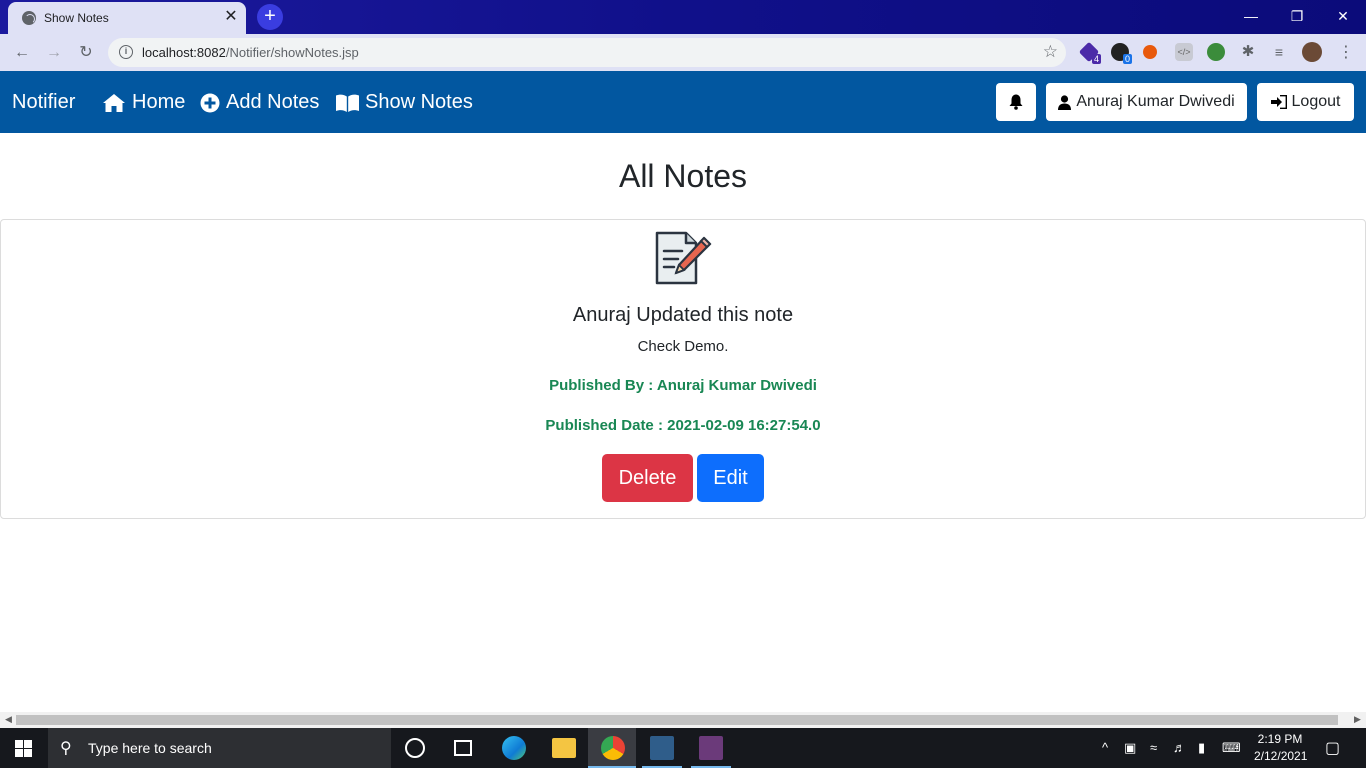 The image size is (1366, 768). I want to click on logout-button: Logout, so click(1305, 102).